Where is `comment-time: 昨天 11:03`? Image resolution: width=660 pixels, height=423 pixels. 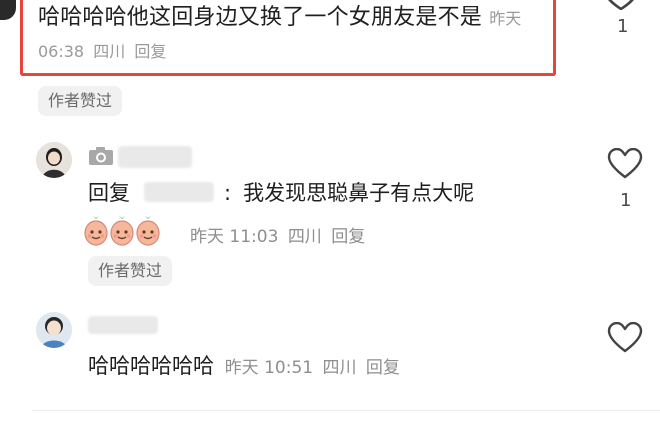 comment-time: 昨天 11:03 is located at coordinates (234, 237).